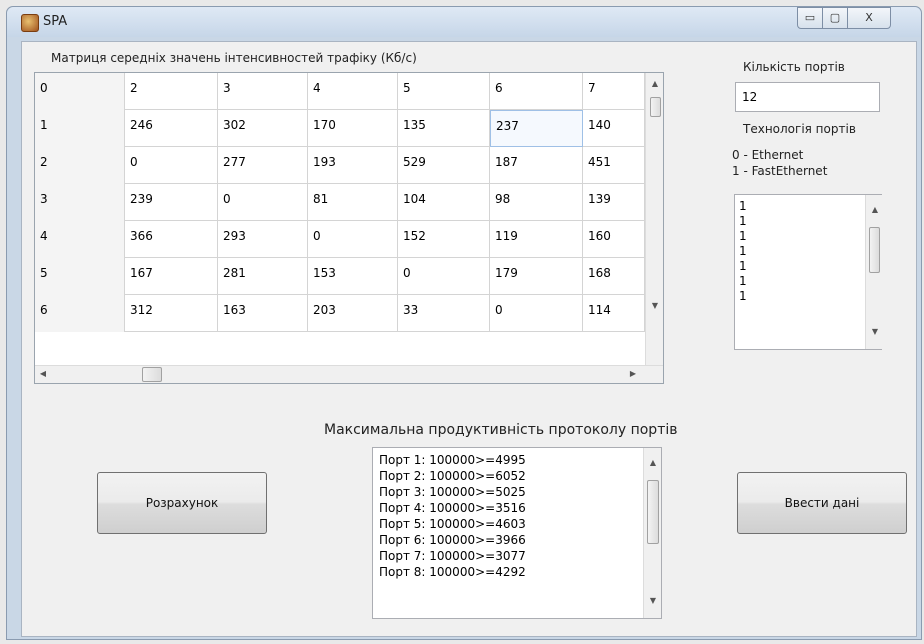 This screenshot has width=924, height=644. I want to click on output-line: Порт 8: 100000>=4292, so click(452, 572).